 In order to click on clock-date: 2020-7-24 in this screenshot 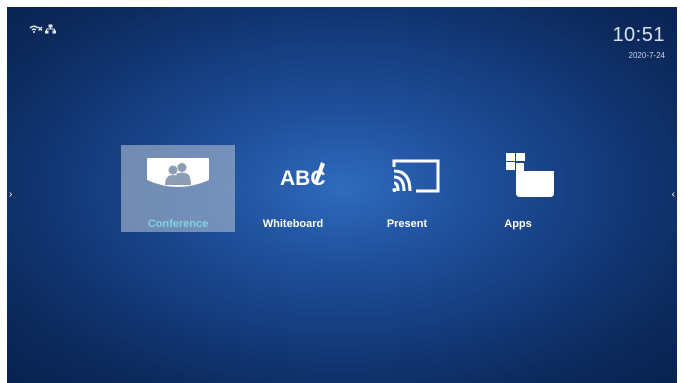, I will do `click(646, 55)`.